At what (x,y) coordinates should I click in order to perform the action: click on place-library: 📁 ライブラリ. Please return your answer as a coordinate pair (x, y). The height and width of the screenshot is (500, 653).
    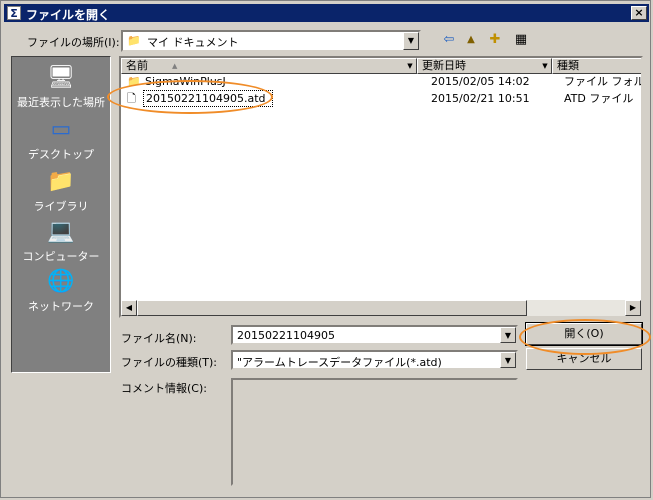
    Looking at the image, I should click on (61, 190).